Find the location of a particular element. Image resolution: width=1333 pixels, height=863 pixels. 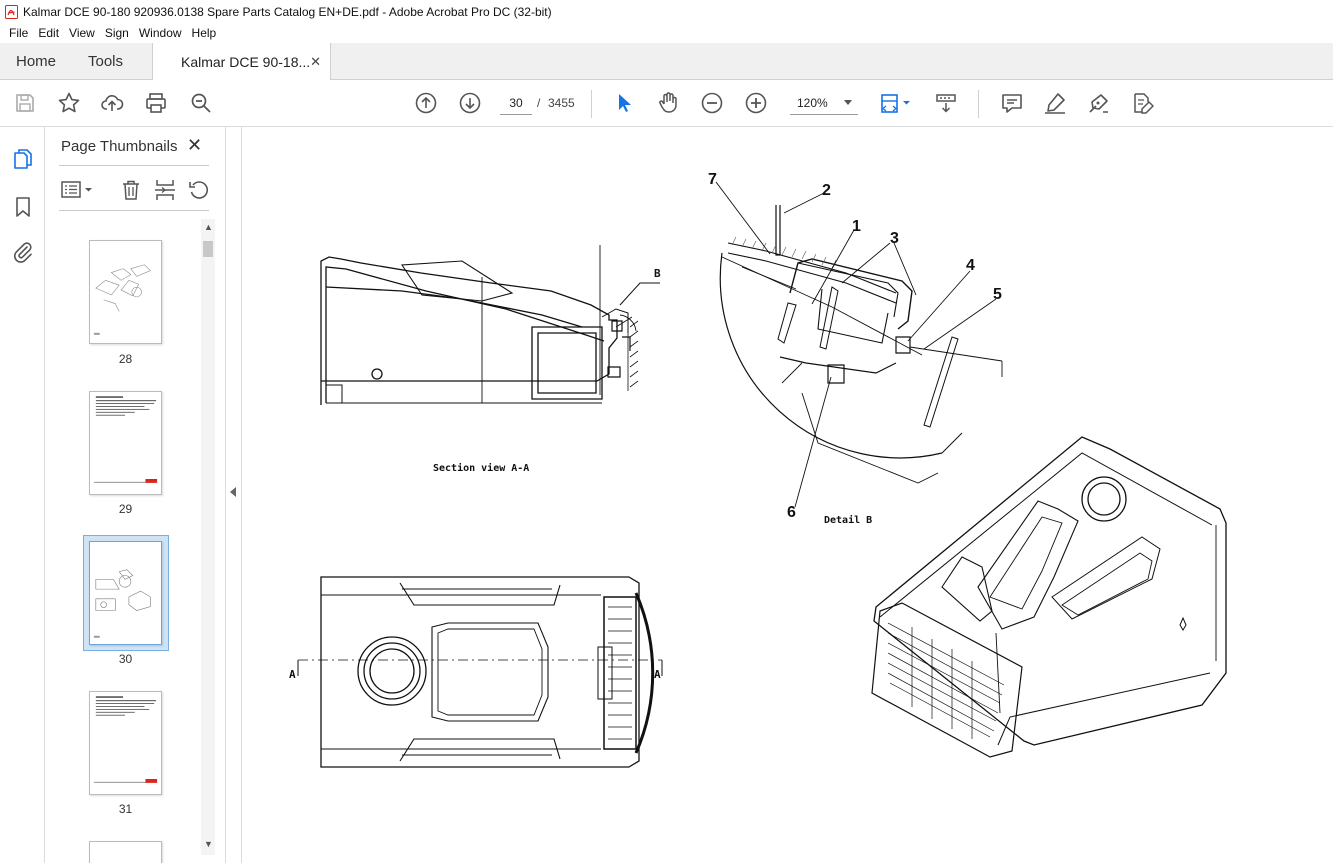

scroll-up-icon: ▲ is located at coordinates (208, 227).